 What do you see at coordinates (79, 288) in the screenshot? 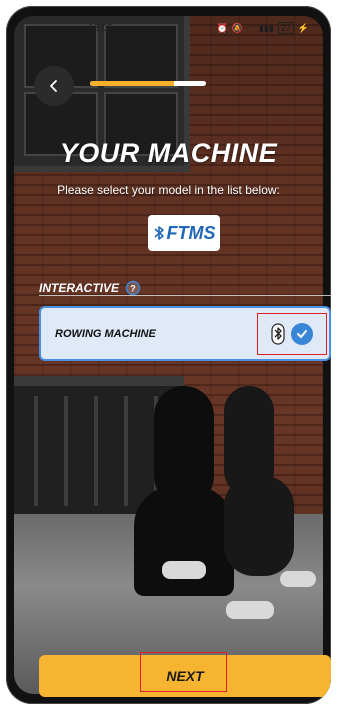
I see `section-label: INTERACTIVE` at bounding box center [79, 288].